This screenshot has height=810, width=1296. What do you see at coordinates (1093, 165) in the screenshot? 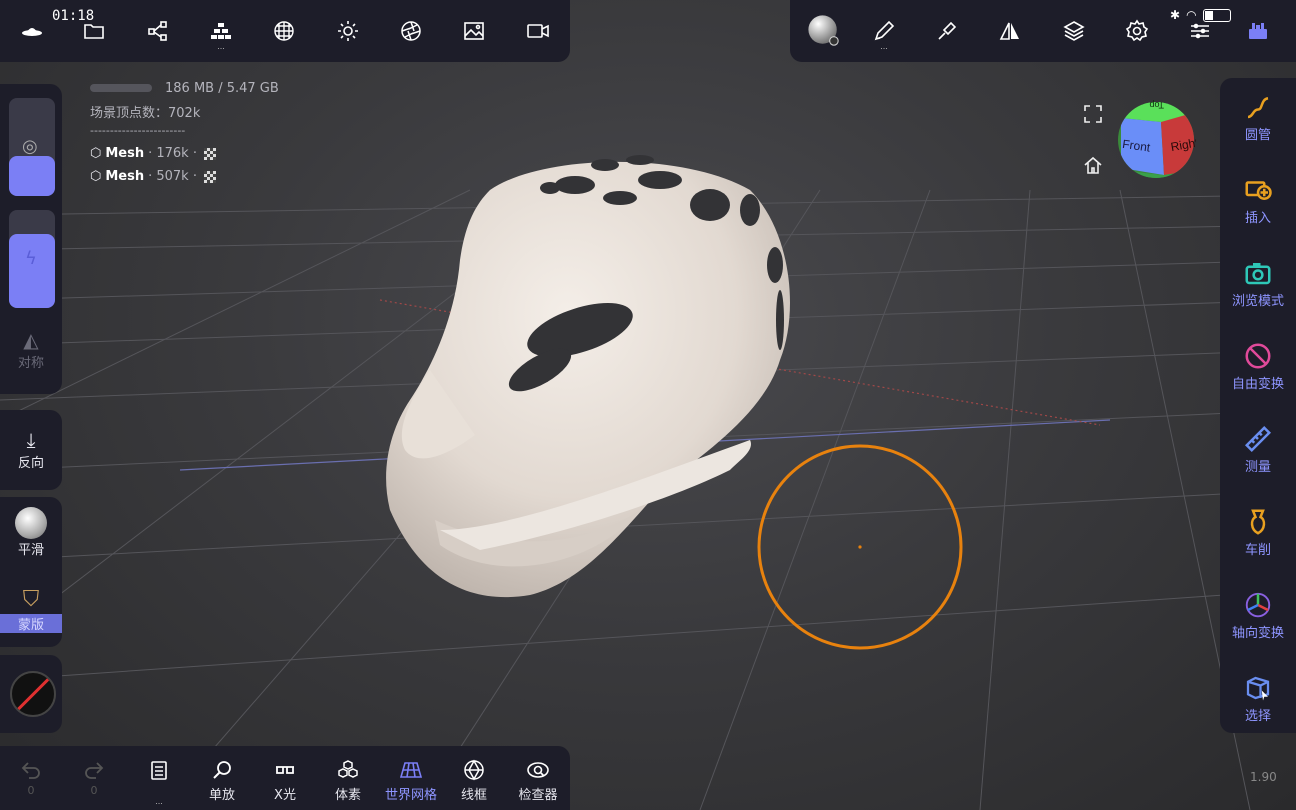
I see `home-icon` at bounding box center [1093, 165].